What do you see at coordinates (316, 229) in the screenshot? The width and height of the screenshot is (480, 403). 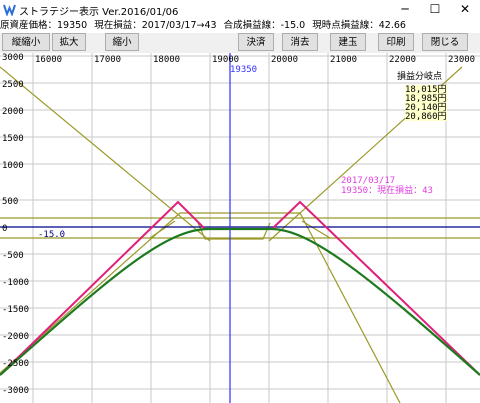 I see `component-line-right-notch` at bounding box center [316, 229].